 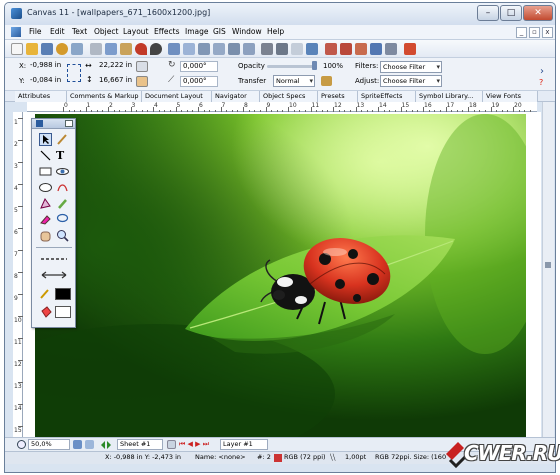 I want to click on effect-2-icon, so click(x=346, y=49).